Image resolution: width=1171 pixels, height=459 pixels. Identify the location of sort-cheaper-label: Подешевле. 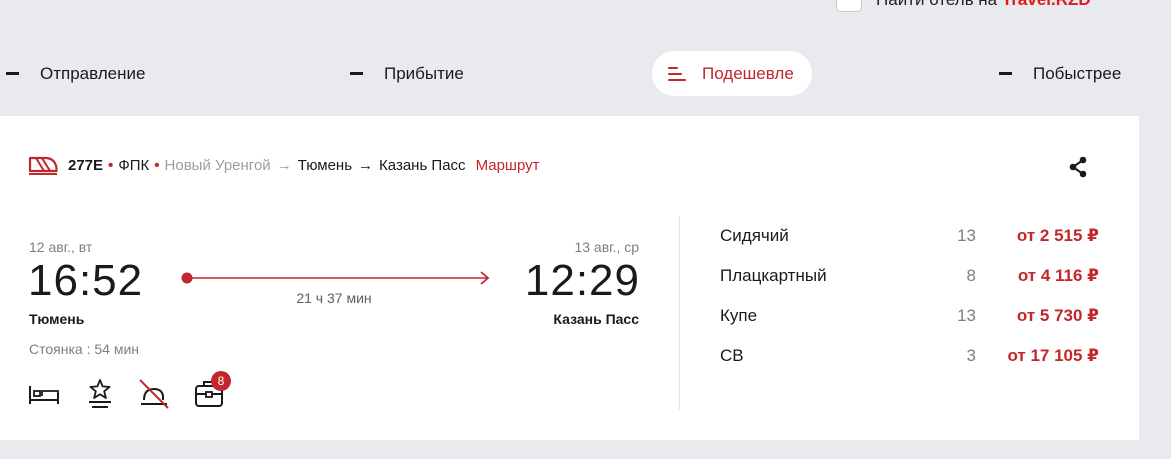
(748, 73).